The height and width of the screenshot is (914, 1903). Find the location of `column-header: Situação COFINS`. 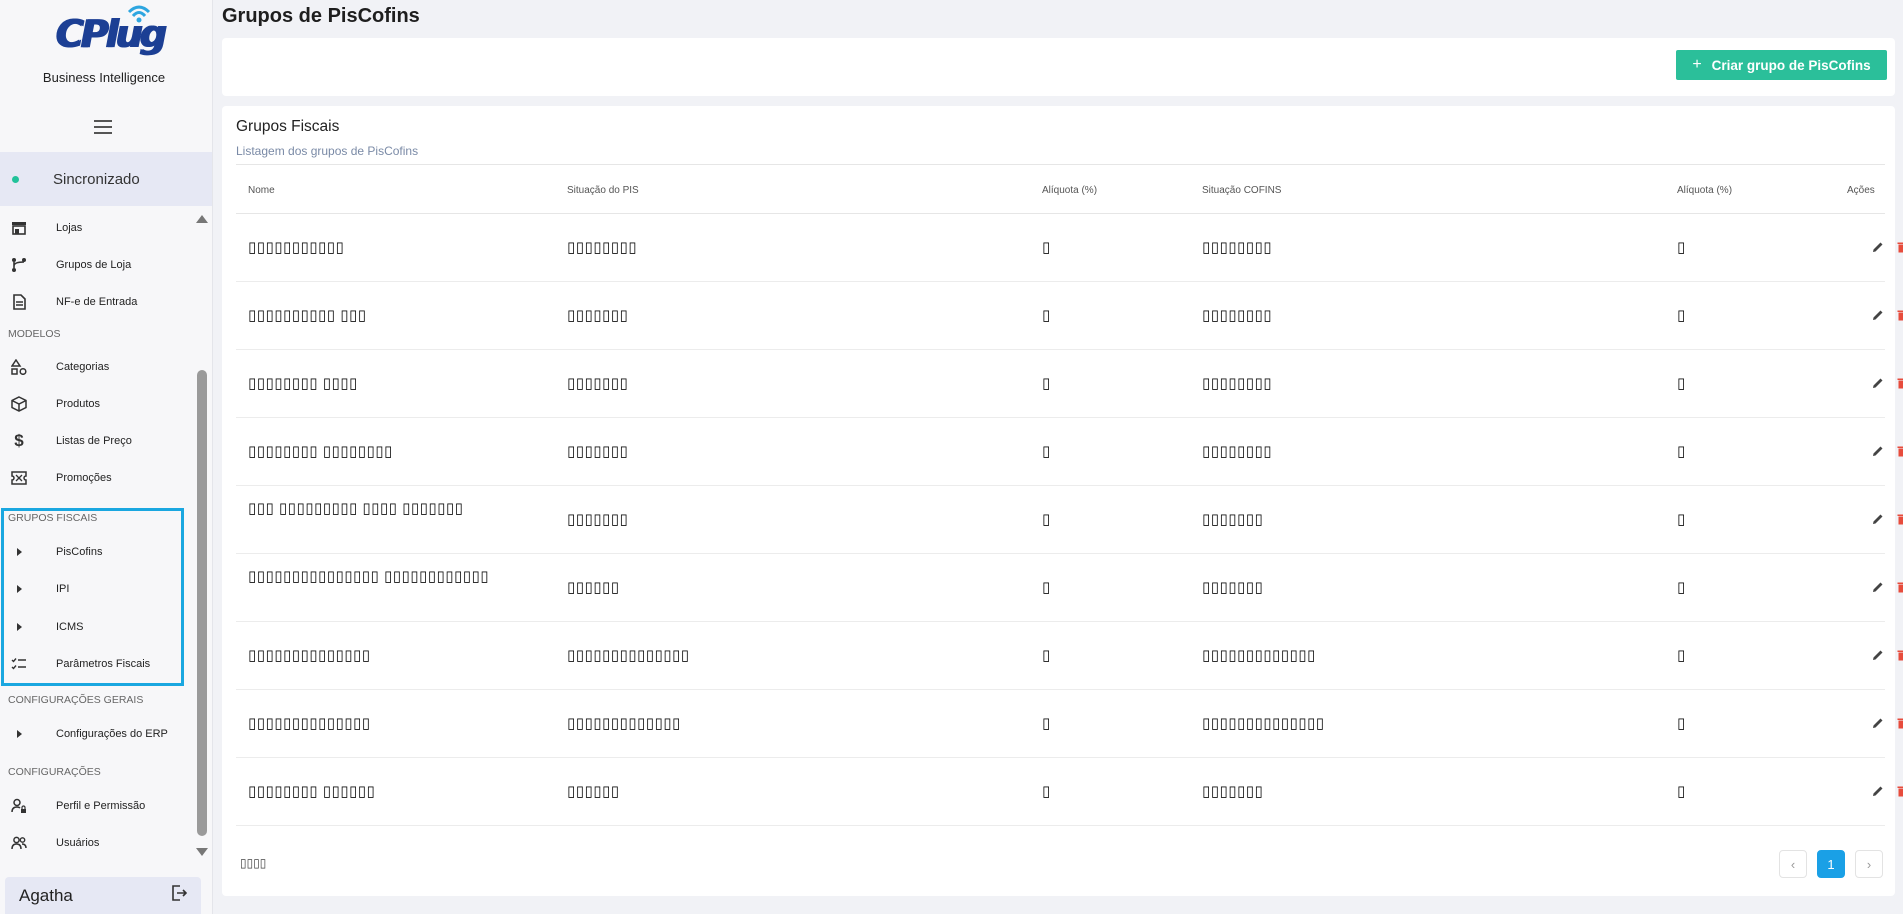

column-header: Situação COFINS is located at coordinates (1242, 190).